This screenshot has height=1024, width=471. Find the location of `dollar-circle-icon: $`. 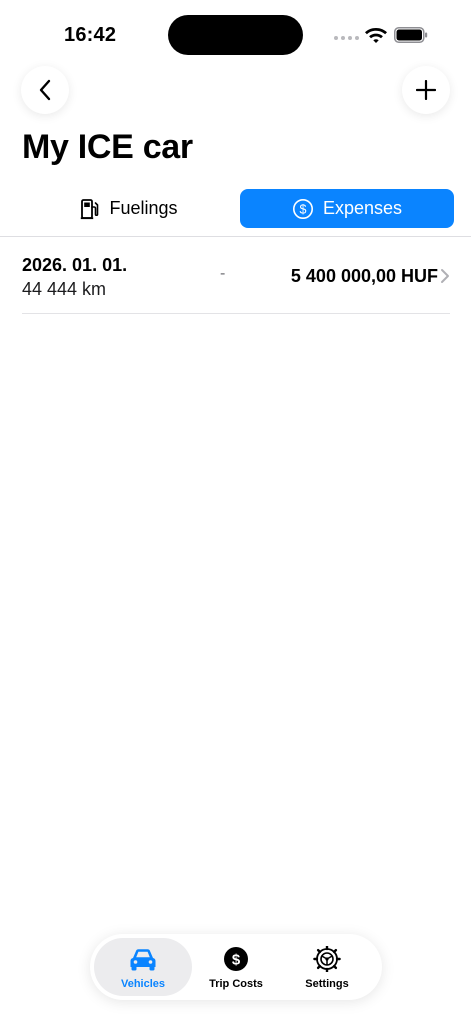

dollar-circle-icon: $ is located at coordinates (302, 208).